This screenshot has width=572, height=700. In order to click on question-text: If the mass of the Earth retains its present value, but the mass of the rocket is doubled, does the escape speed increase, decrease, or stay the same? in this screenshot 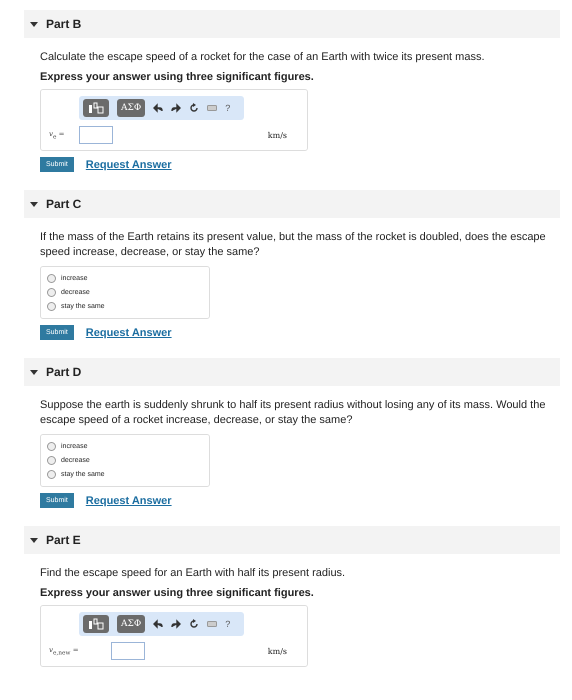, I will do `click(293, 245)`.